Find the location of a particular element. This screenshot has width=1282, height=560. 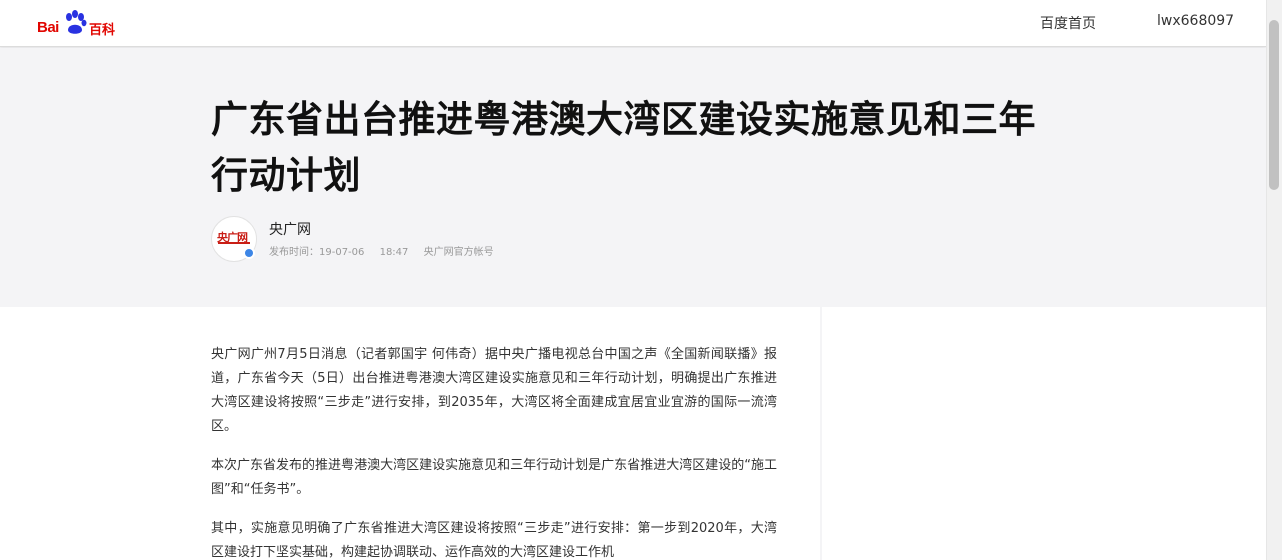

verified-badge-icon is located at coordinates (249, 253).